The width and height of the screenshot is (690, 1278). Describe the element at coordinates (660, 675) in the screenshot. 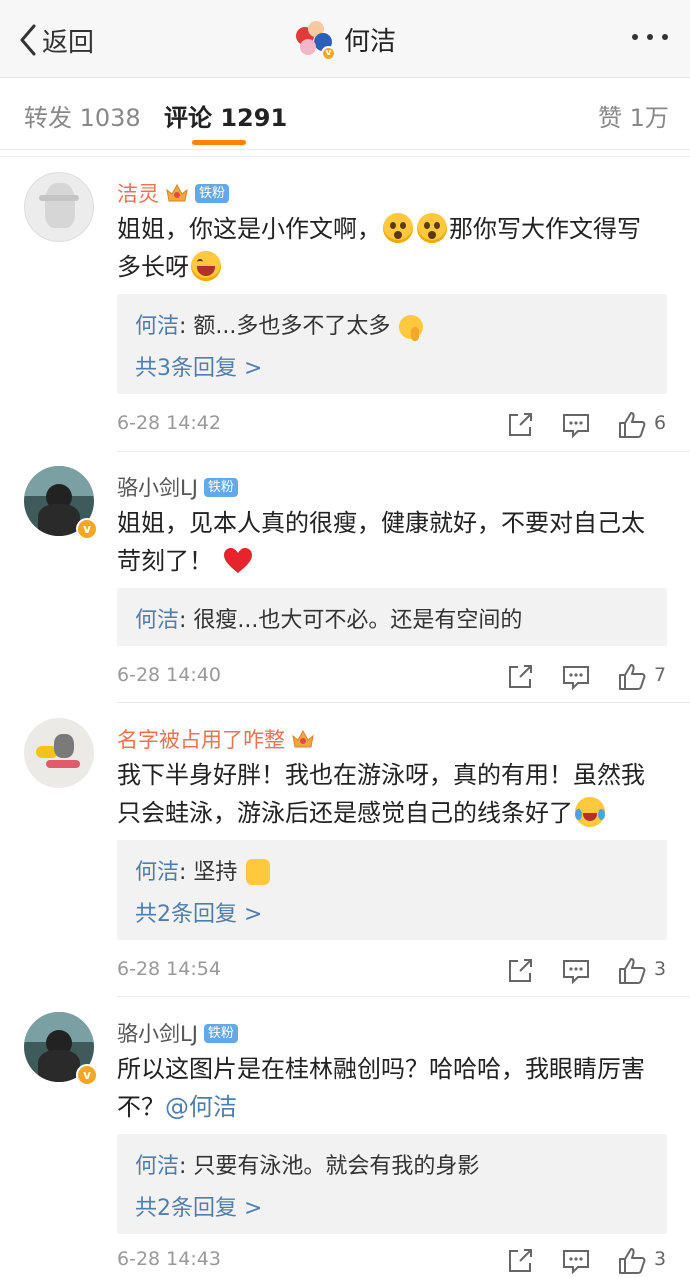

I see `like-count: 7` at that location.